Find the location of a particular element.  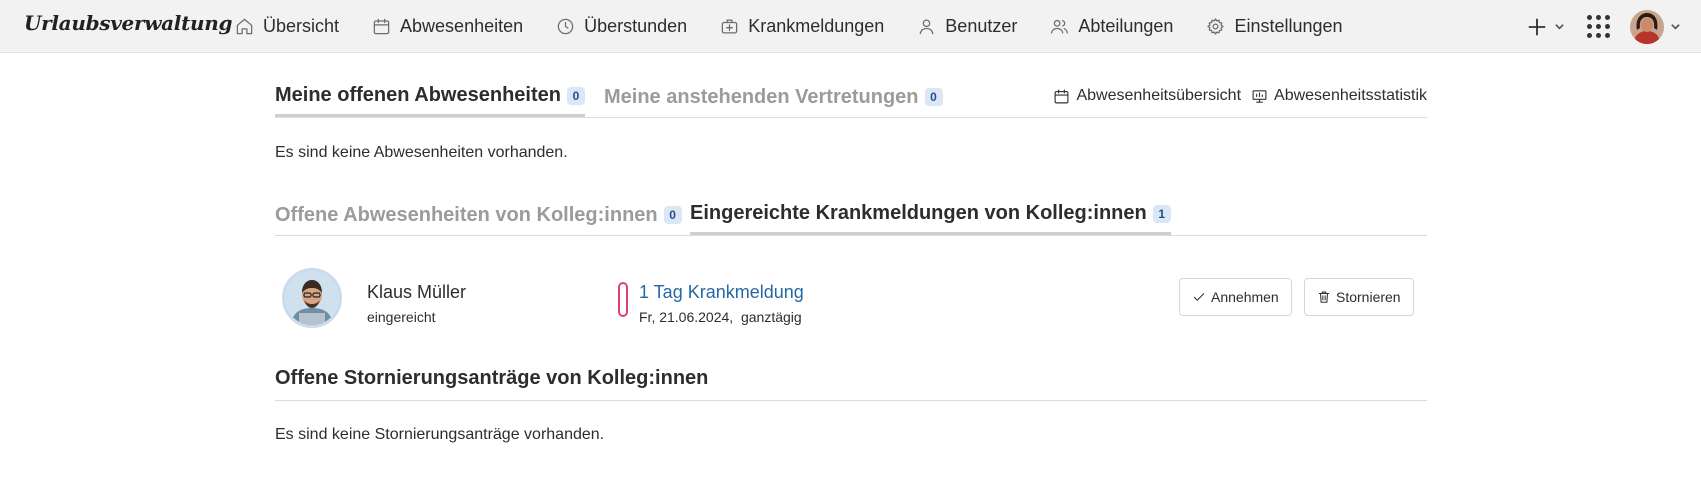

tab-label: Meine anstehenden Vertretungen is located at coordinates (761, 96).